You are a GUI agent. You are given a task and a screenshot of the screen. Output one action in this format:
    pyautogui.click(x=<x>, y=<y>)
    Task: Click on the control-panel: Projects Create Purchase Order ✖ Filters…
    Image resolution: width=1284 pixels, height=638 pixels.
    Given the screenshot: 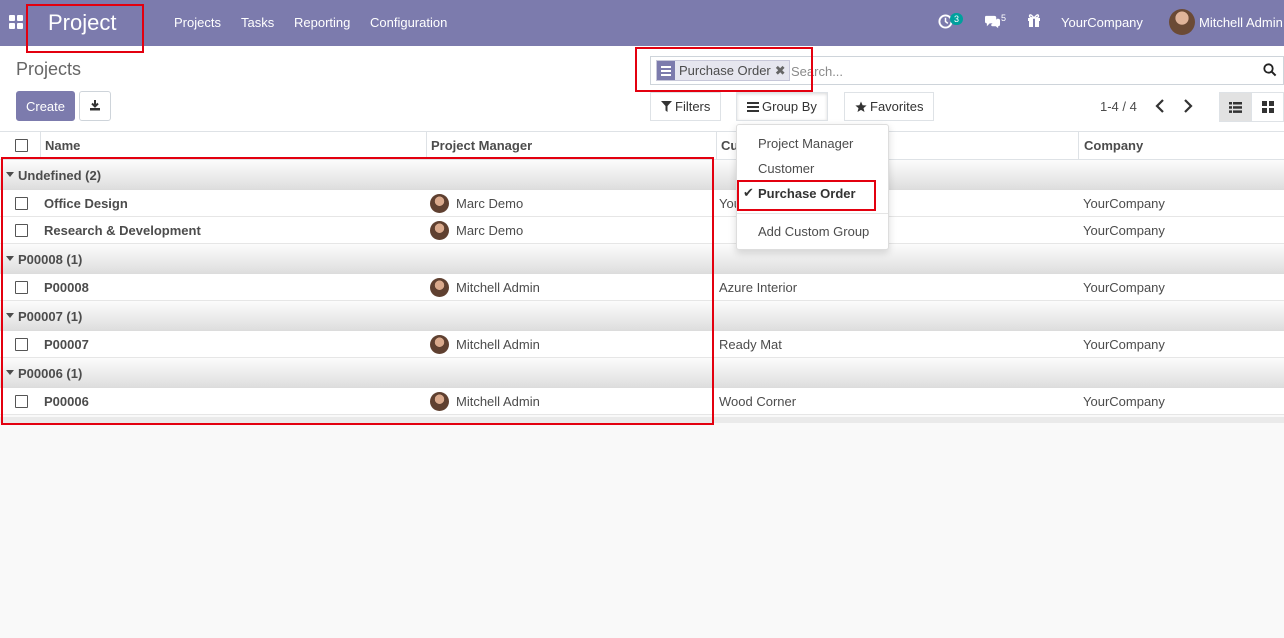 What is the action you would take?
    pyautogui.click(x=642, y=89)
    